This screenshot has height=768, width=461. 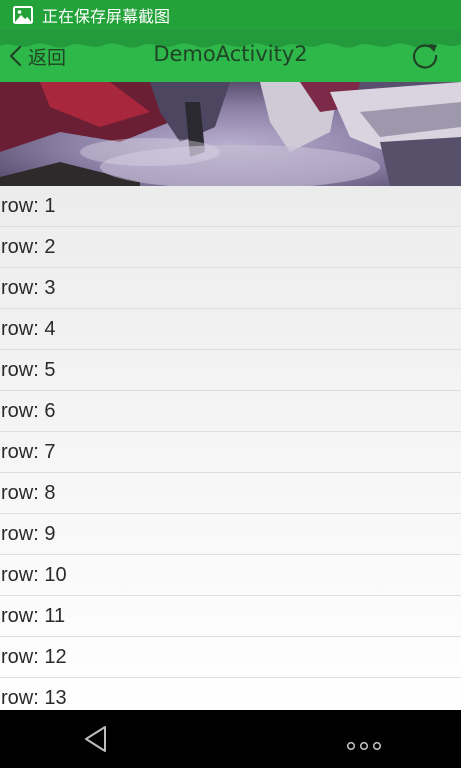 I want to click on list-item: row: 13, so click(x=230, y=694).